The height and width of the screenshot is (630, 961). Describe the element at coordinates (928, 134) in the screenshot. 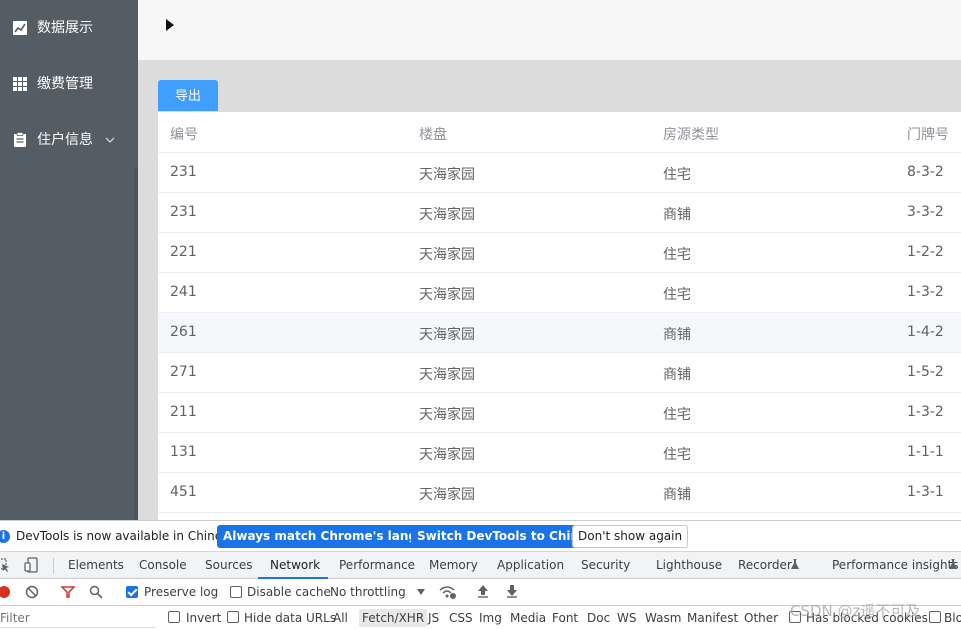

I see `column-header-door-number: 门牌号` at that location.